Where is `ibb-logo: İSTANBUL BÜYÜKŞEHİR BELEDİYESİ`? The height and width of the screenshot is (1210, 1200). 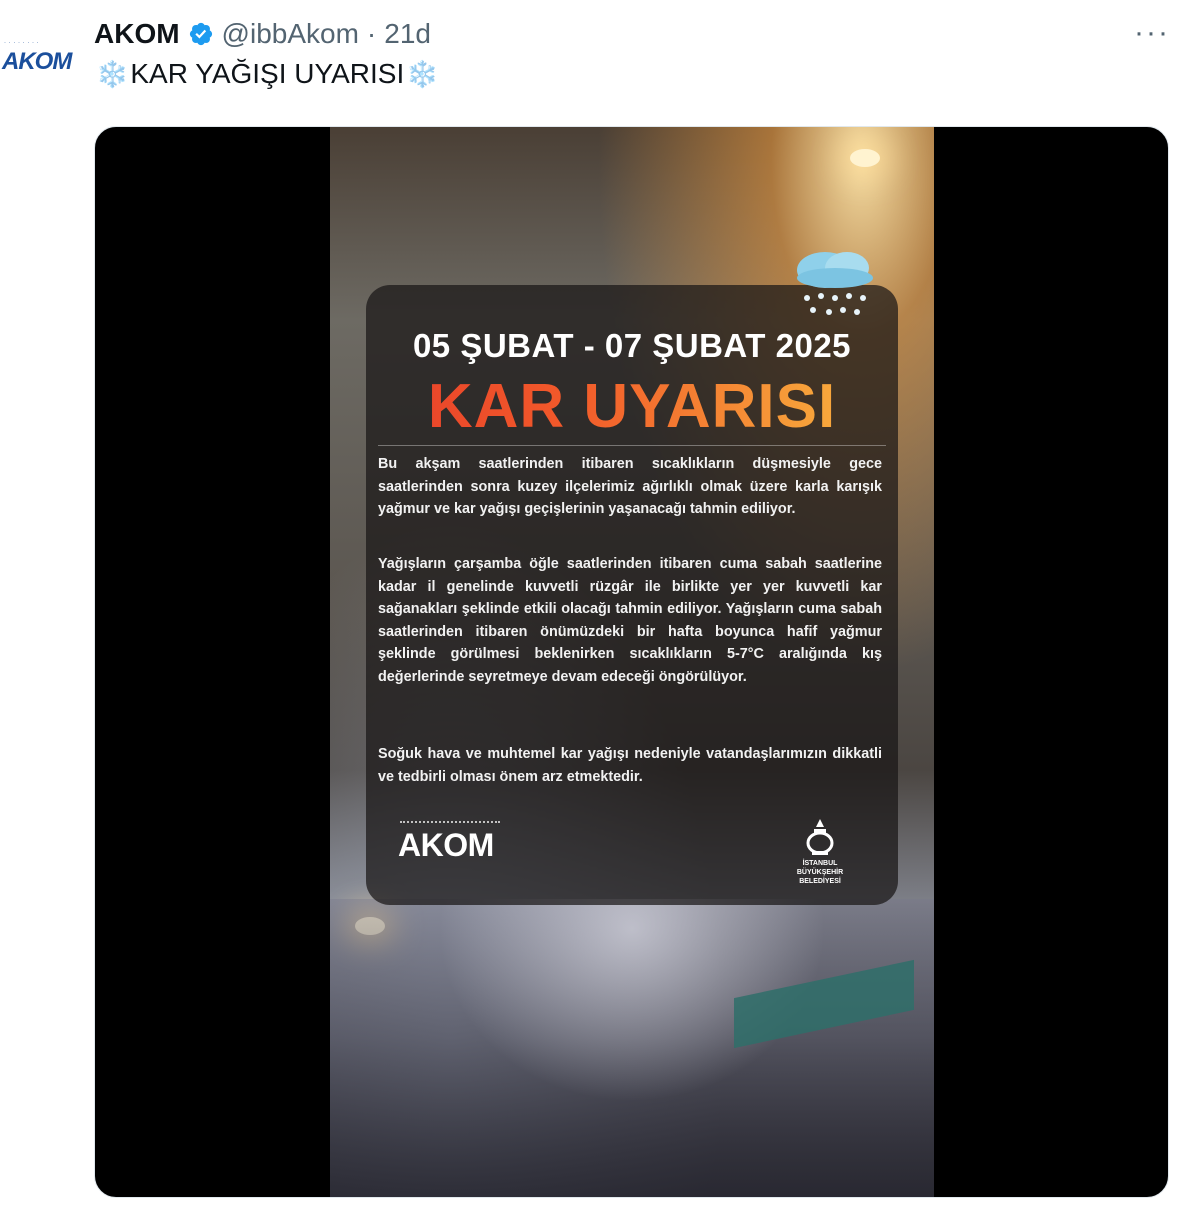
ibb-logo: İSTANBUL BÜYÜKŞEHİR BELEDİYESİ is located at coordinates (820, 852).